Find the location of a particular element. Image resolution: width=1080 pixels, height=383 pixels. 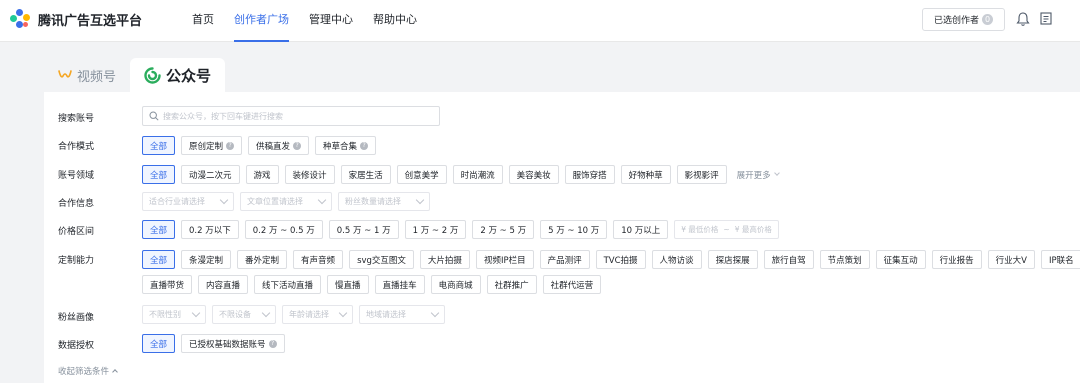

region-select-value: 地域请选择 is located at coordinates (386, 314).